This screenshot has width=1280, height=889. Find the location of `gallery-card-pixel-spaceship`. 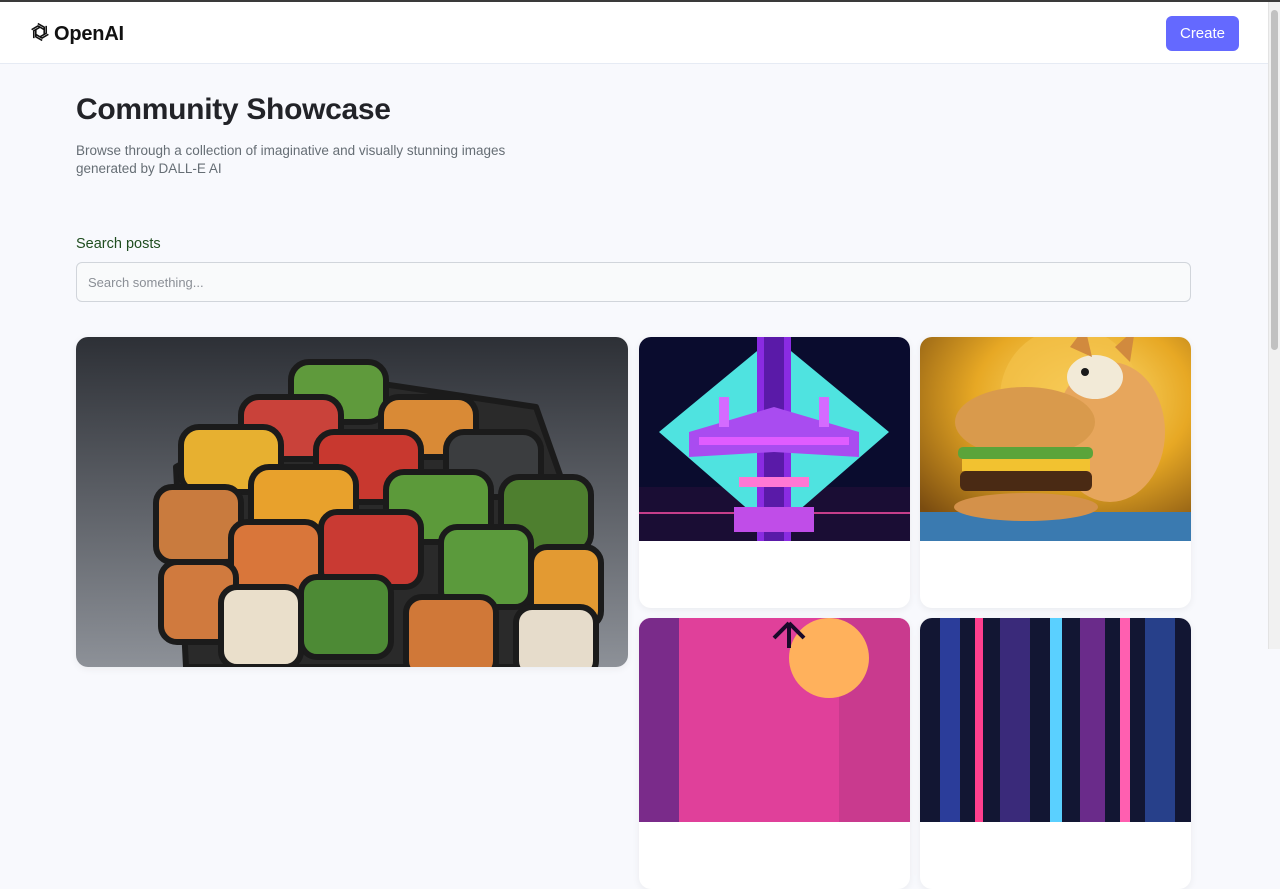

gallery-card-pixel-spaceship is located at coordinates (774, 472).